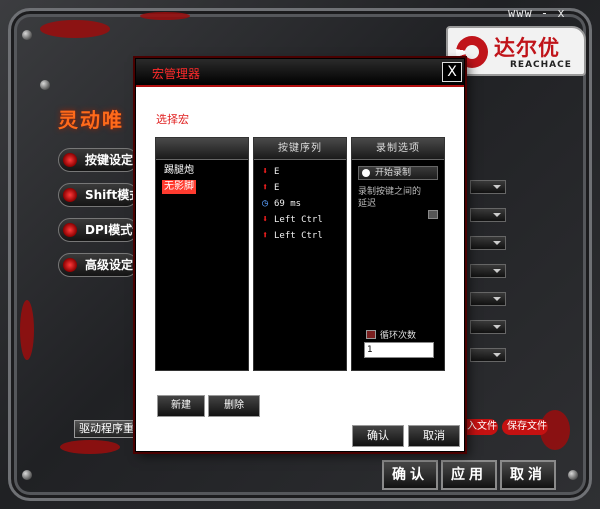 Image resolution: width=600 pixels, height=509 pixels. I want to click on tab-dpi-mode: DPI模式设定, so click(98, 230).